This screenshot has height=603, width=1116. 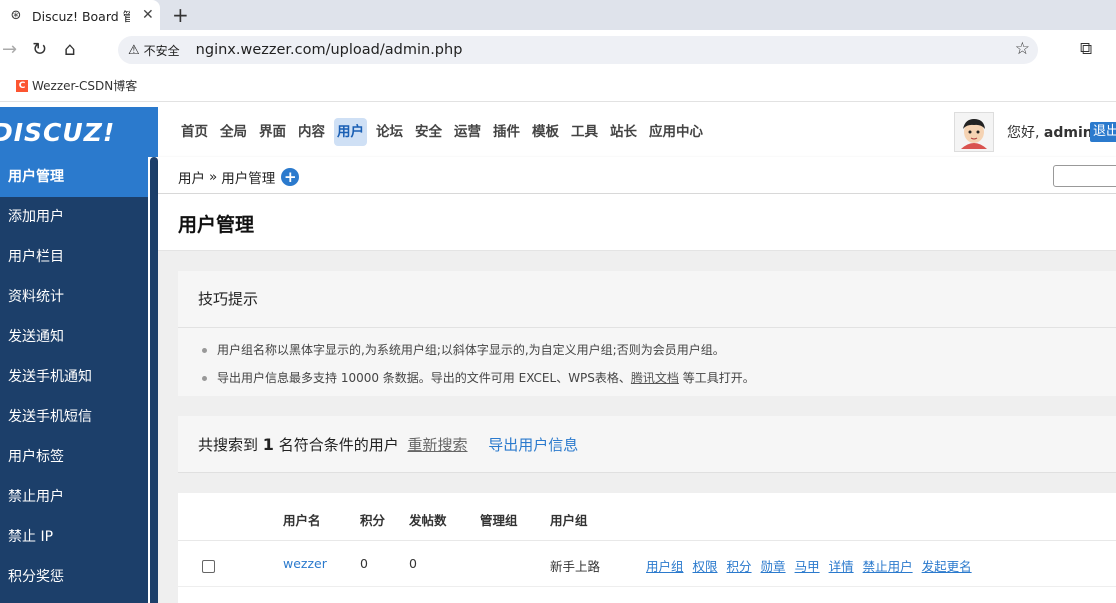 I want to click on sidebar-item: 用户栏目, so click(x=74, y=257).